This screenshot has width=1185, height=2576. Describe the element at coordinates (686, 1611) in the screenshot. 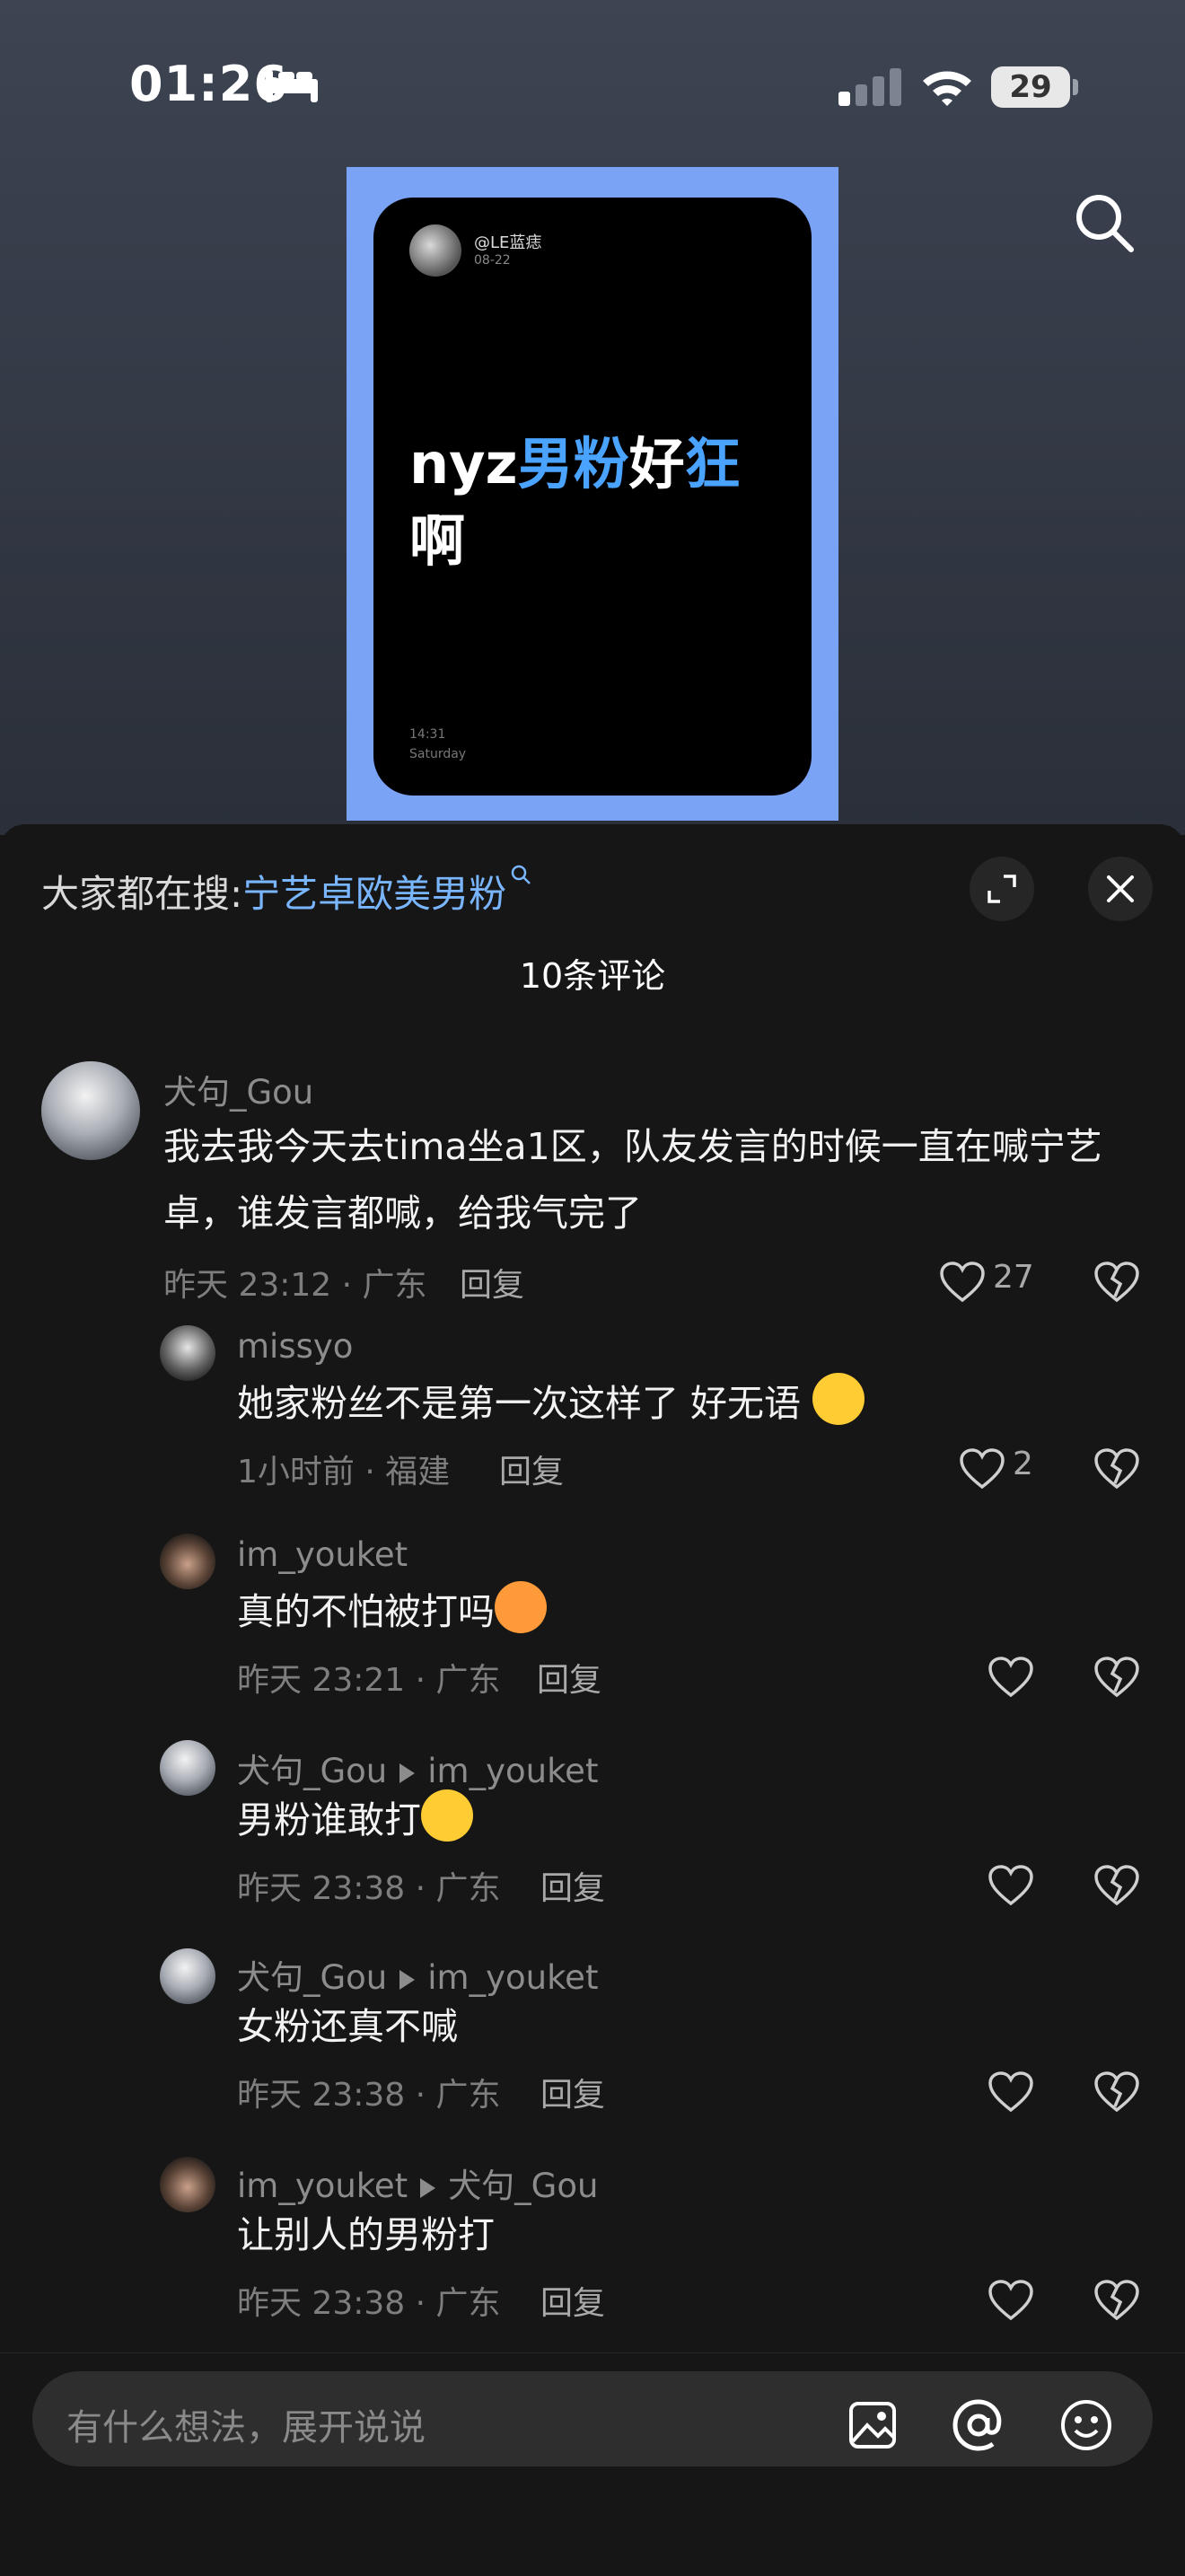

I see `comment-text: 真的不怕被打吗` at that location.